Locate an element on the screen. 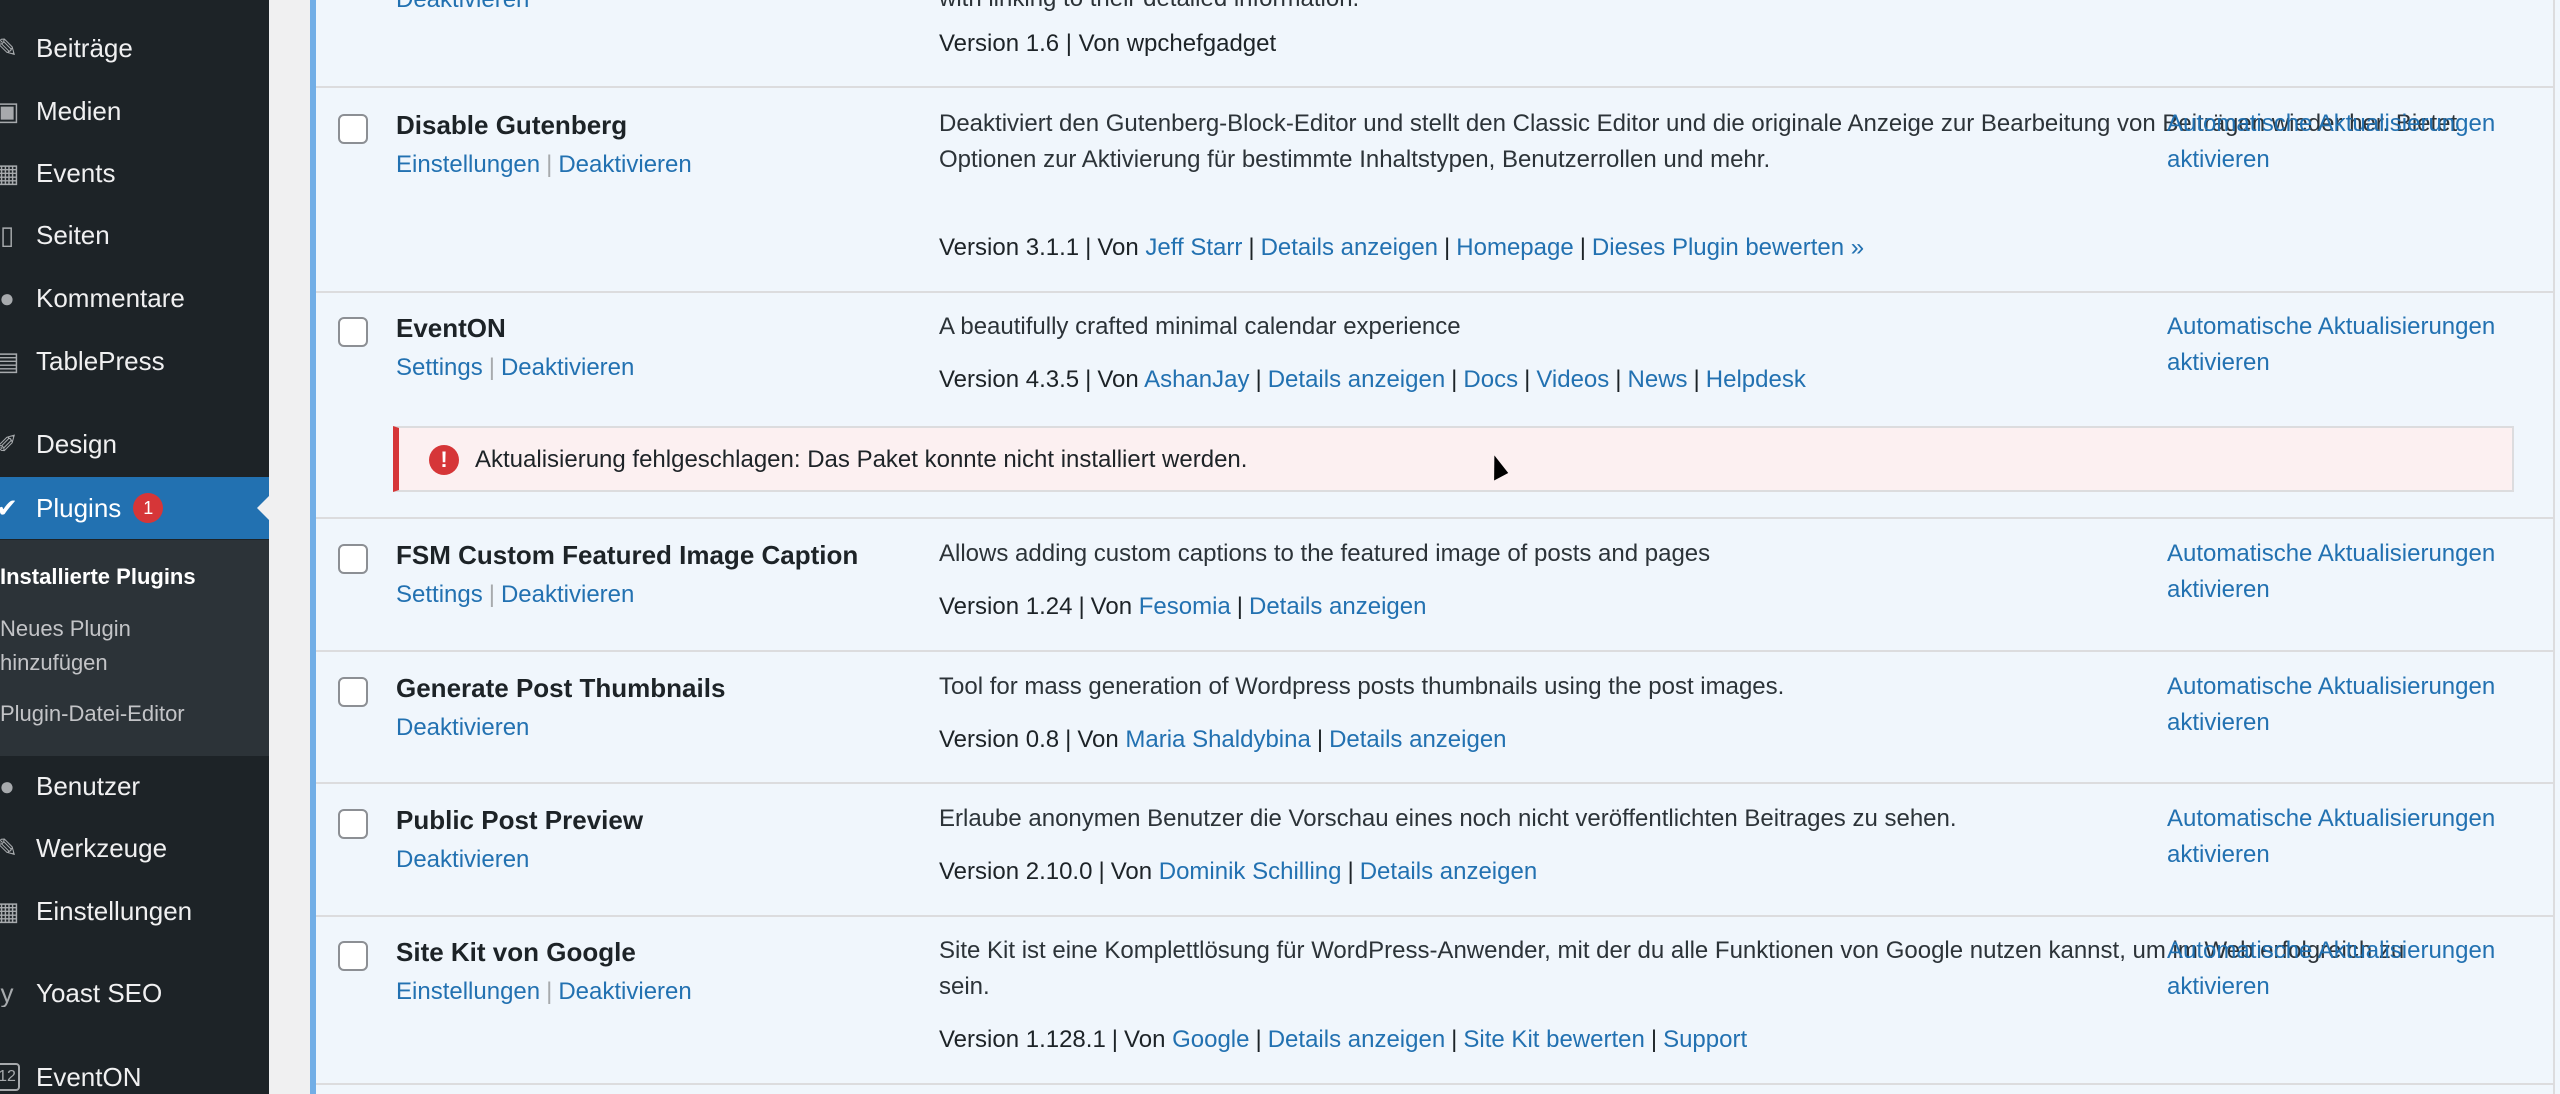 The image size is (2560, 1094). calendar-icon: ▦ is located at coordinates (10, 173).